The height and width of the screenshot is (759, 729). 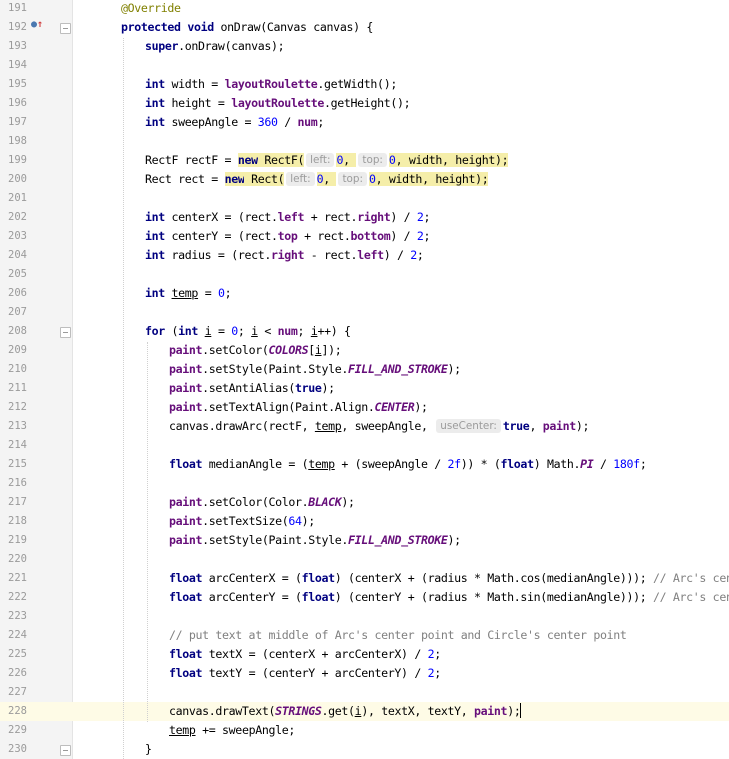 I want to click on line-number: 215, so click(x=13, y=464).